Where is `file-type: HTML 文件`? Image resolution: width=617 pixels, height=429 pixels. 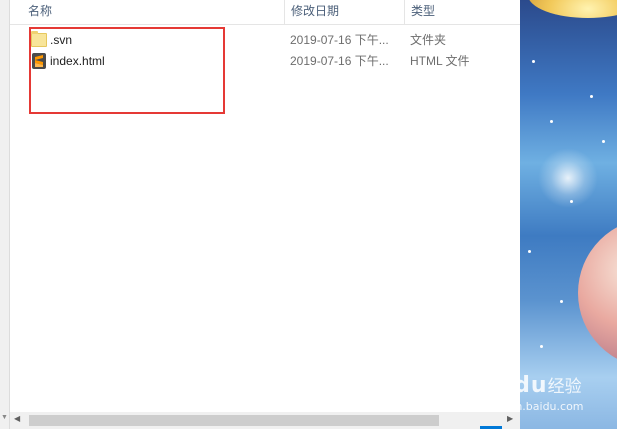
file-type: HTML 文件 is located at coordinates (440, 61).